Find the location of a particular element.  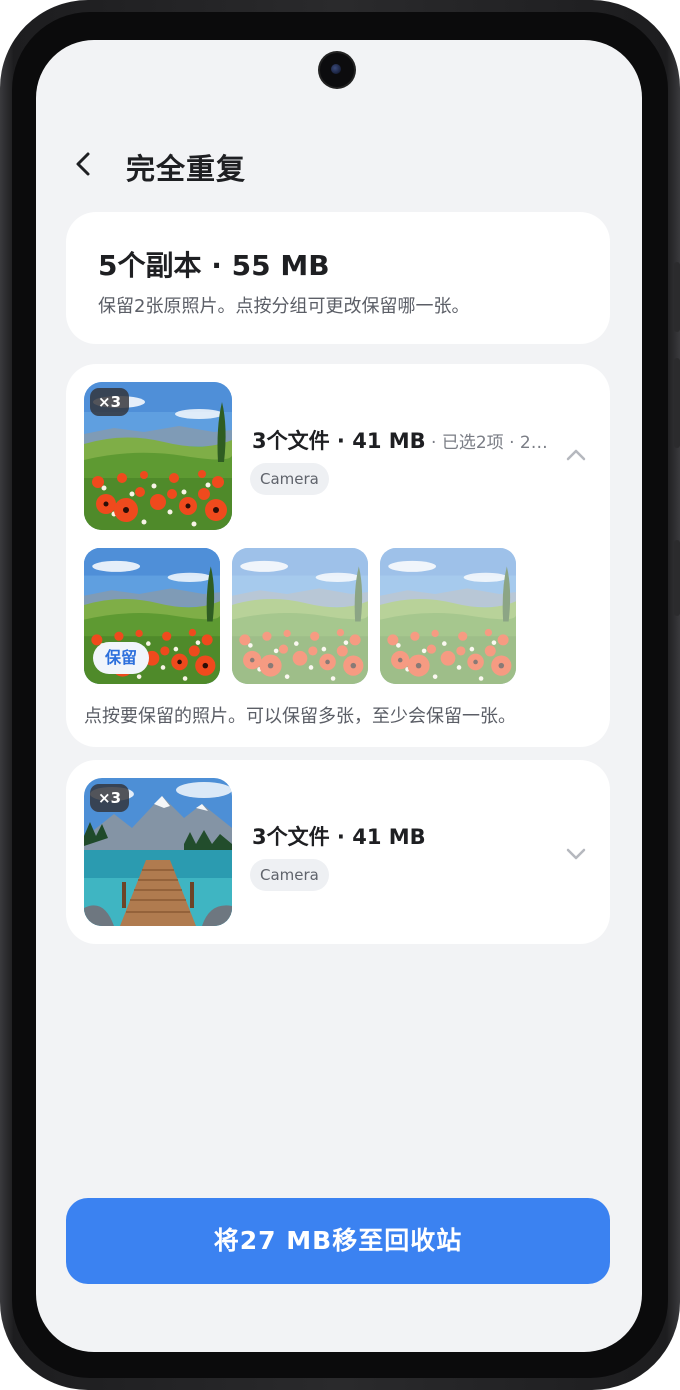

duplicate-group: ×3 3个文件 · 41 MB Camera is located at coordinates (338, 852).